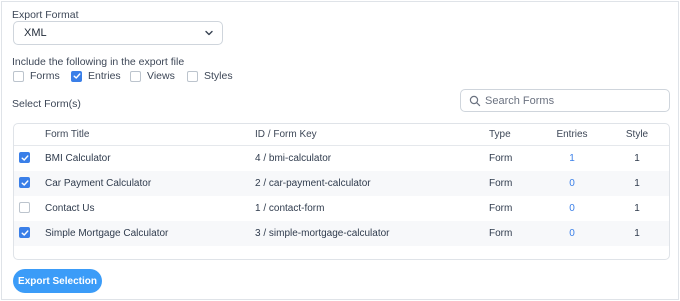 The height and width of the screenshot is (301, 680). I want to click on include-forms-label: Forms, so click(45, 76).